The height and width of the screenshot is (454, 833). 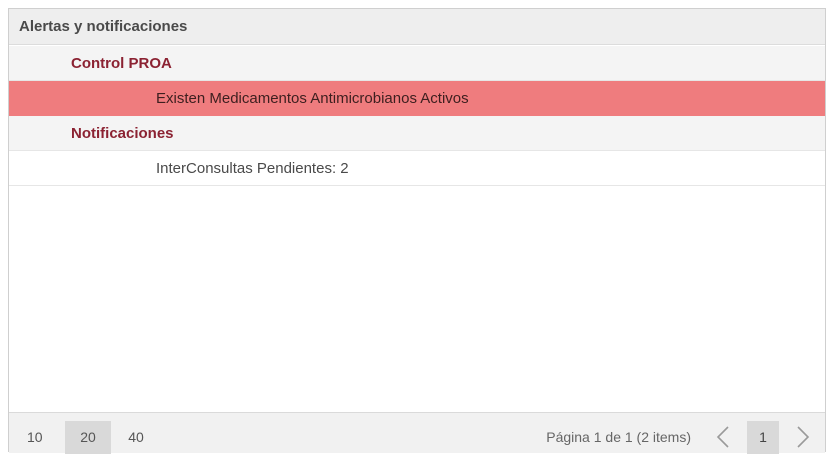 What do you see at coordinates (417, 433) in the screenshot?
I see `pager: 10 20 40 Página 1 de 1 (2 items) 1` at bounding box center [417, 433].